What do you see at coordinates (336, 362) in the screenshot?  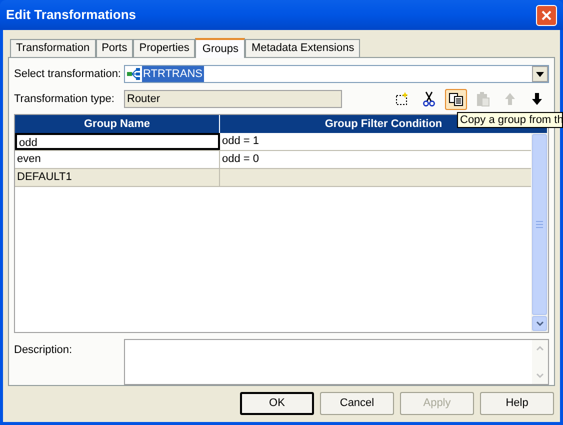 I see `description-field` at bounding box center [336, 362].